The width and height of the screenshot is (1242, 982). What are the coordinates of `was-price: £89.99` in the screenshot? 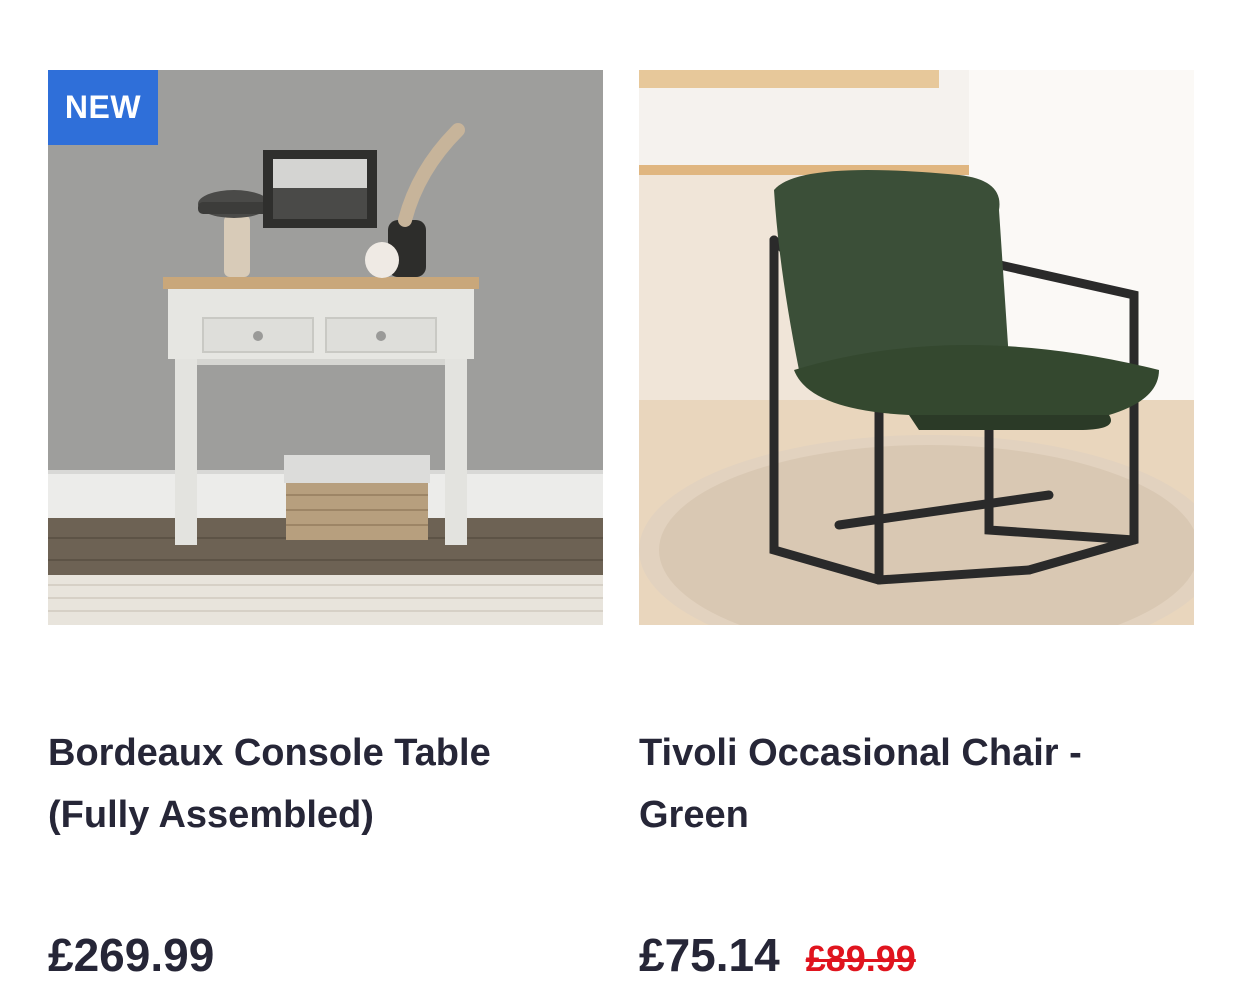 It's located at (860, 958).